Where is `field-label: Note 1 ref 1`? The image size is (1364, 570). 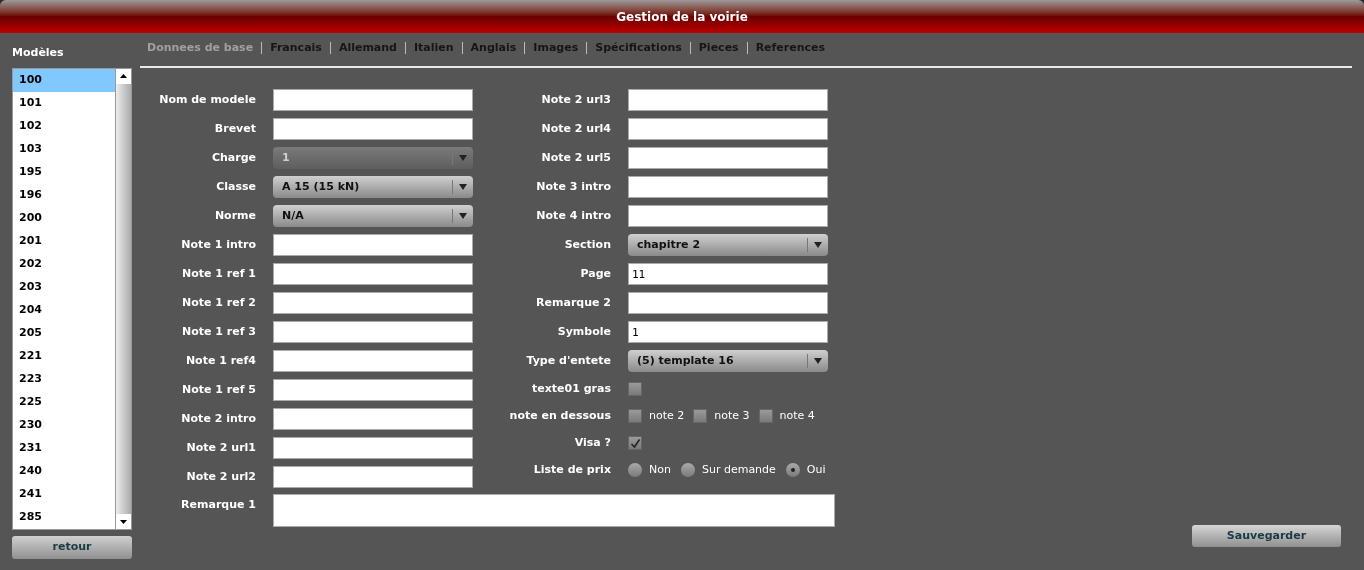
field-label: Note 1 ref 1 is located at coordinates (218, 273).